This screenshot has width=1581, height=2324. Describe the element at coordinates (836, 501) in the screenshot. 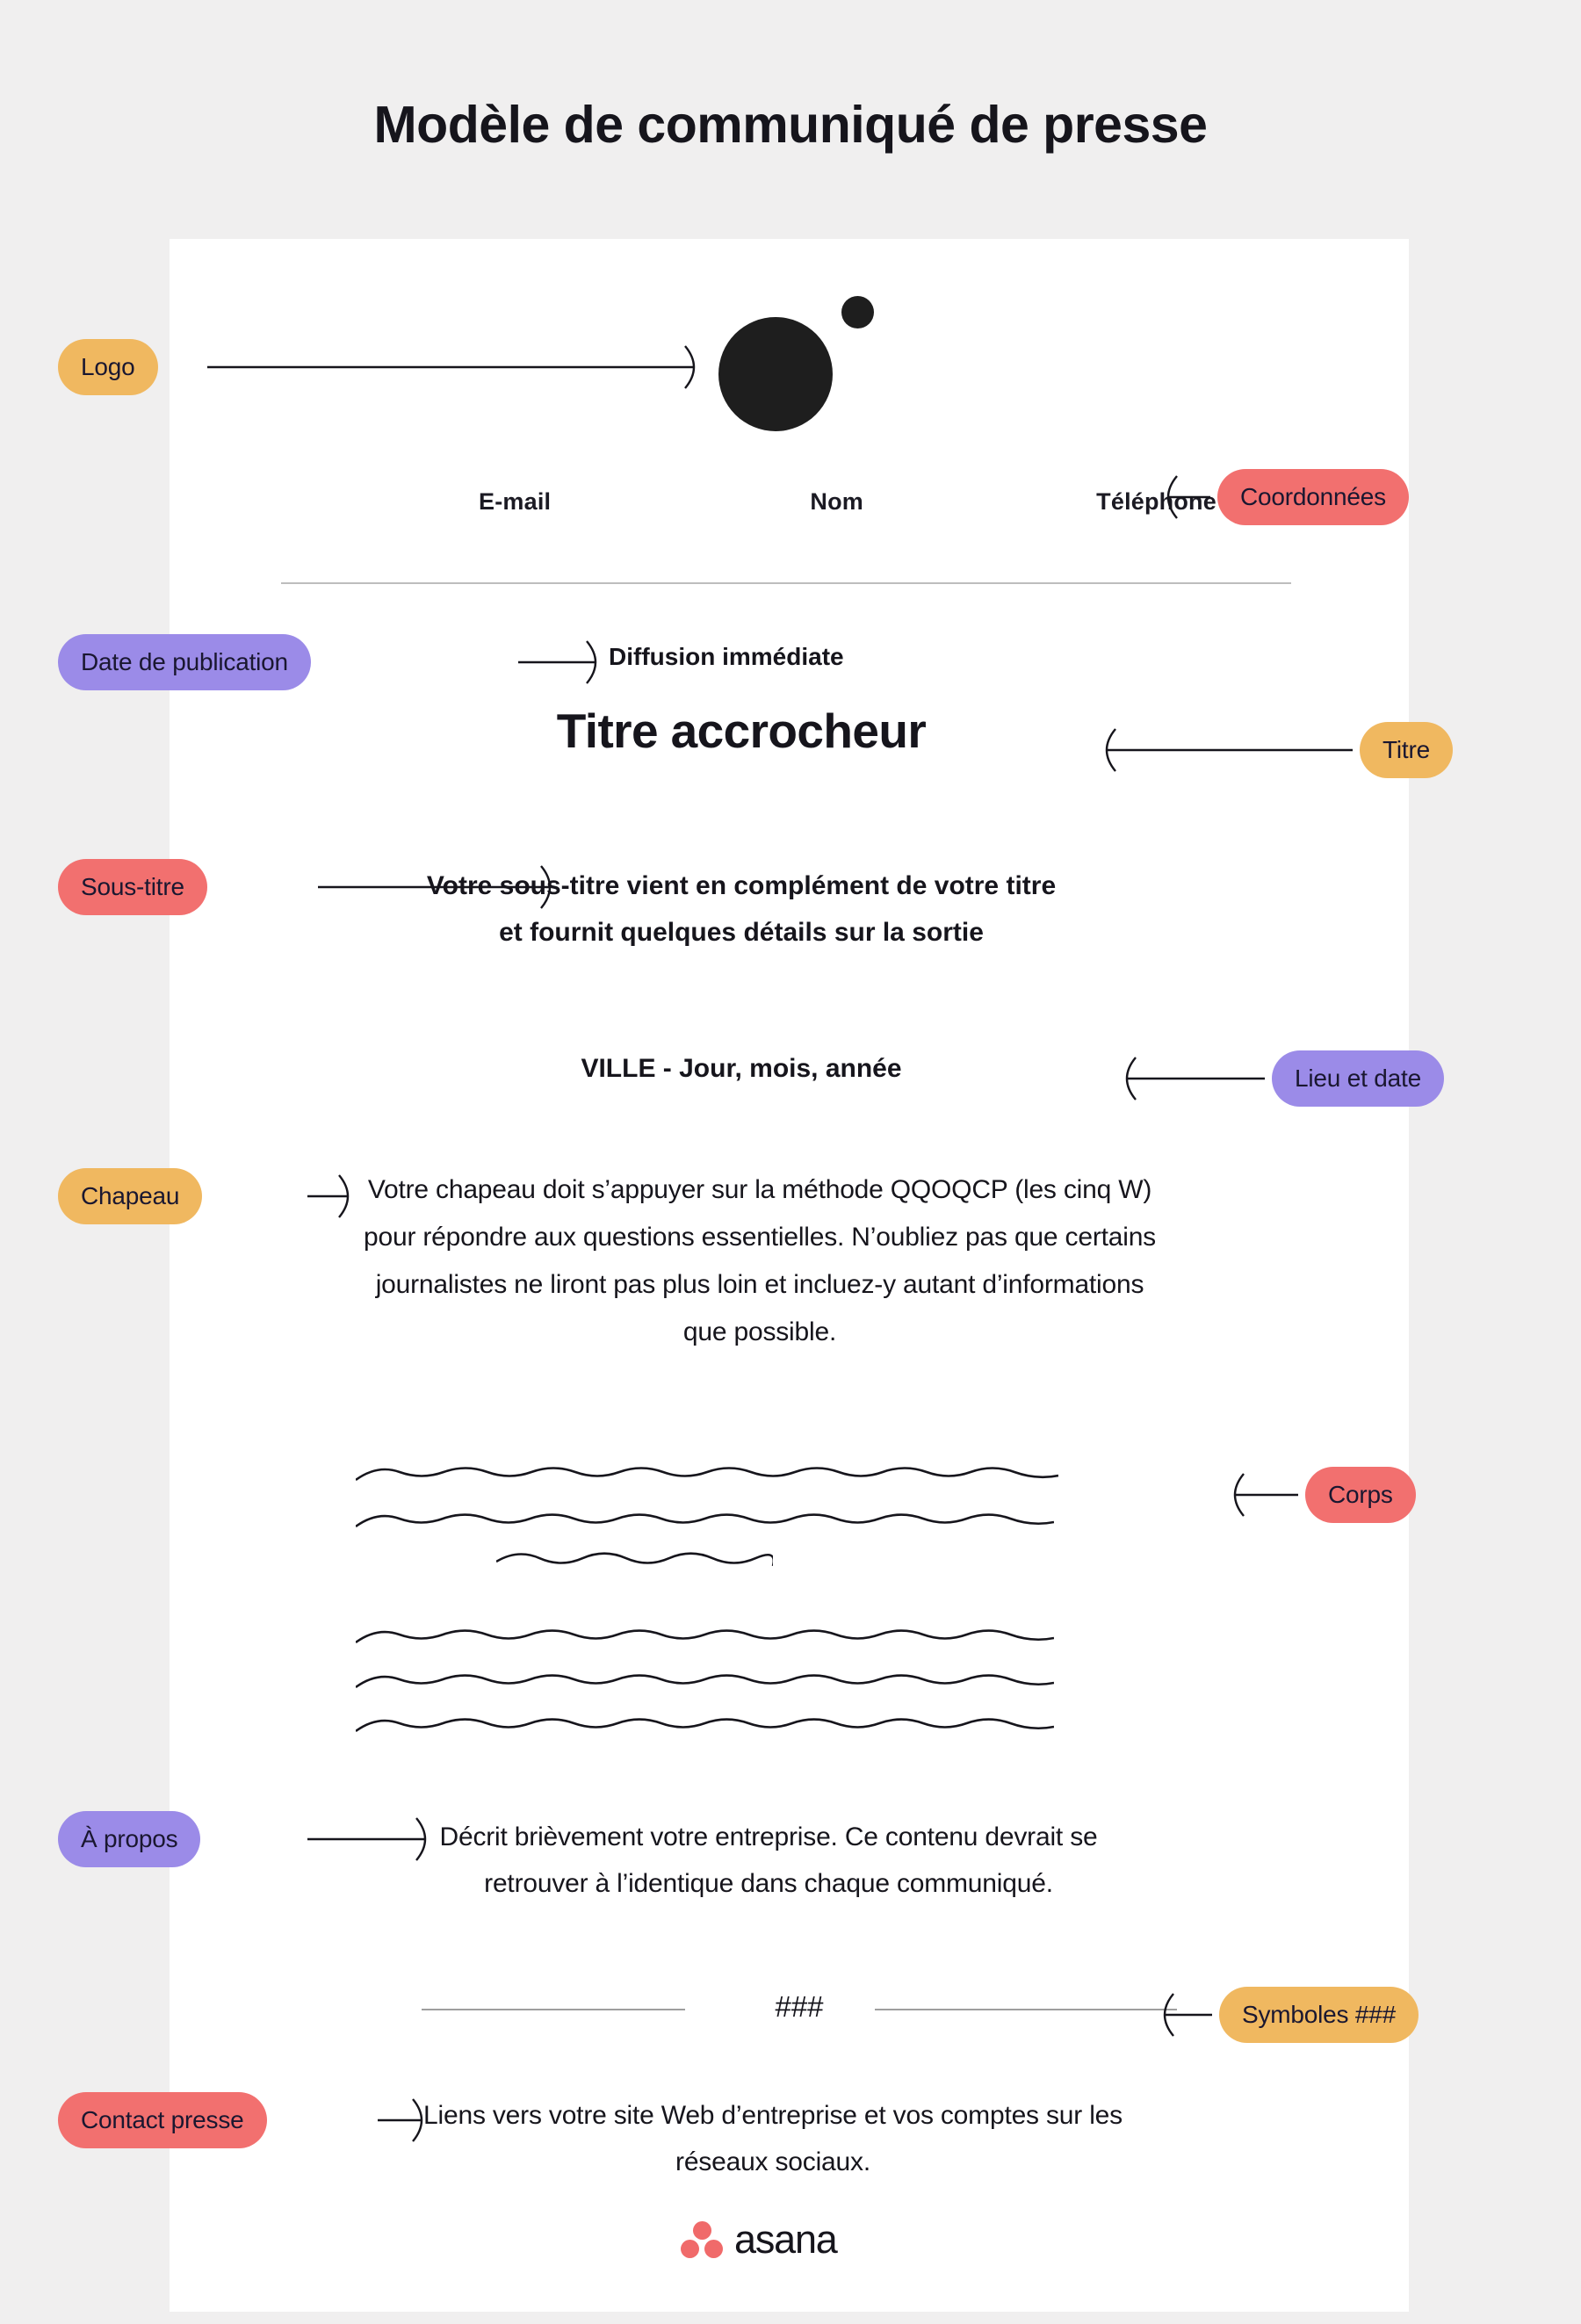

I see `contact-name-label: Nom` at that location.